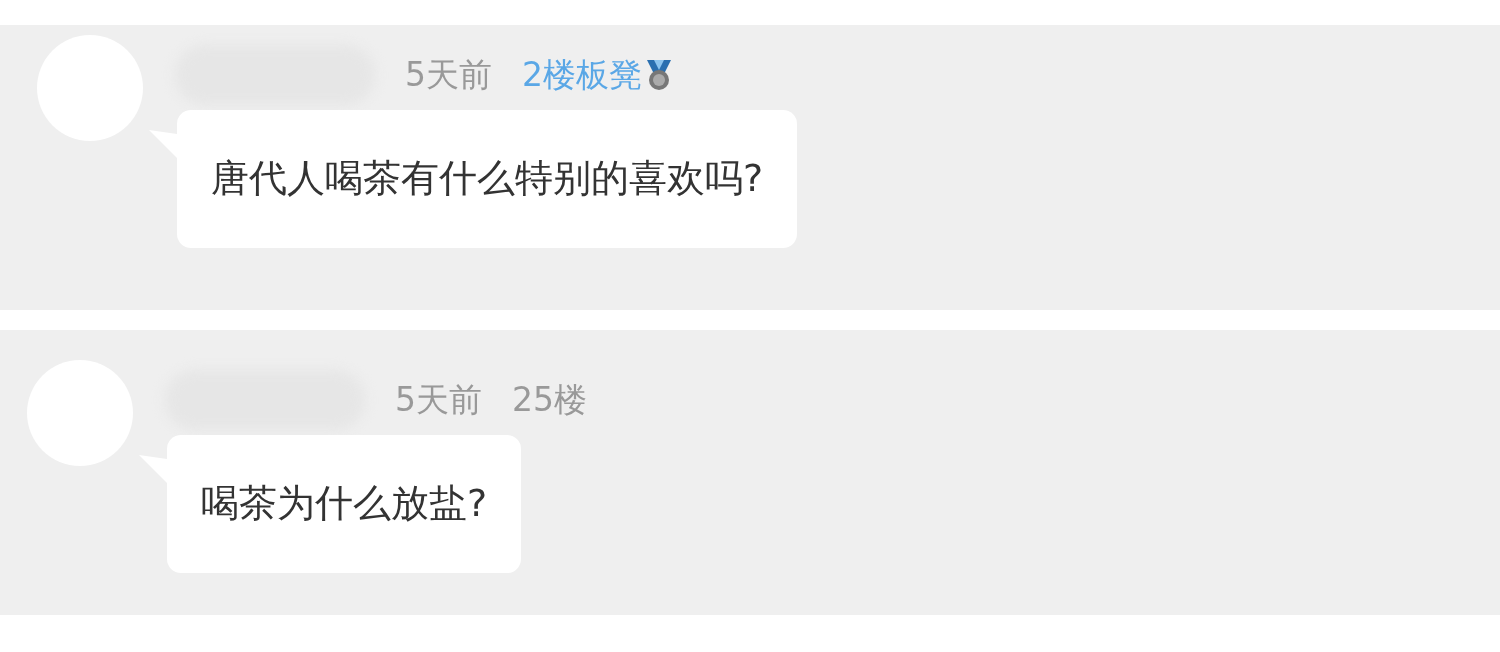 The width and height of the screenshot is (1500, 652). I want to click on message-bubble: 喝茶为什么放盐?, so click(344, 504).